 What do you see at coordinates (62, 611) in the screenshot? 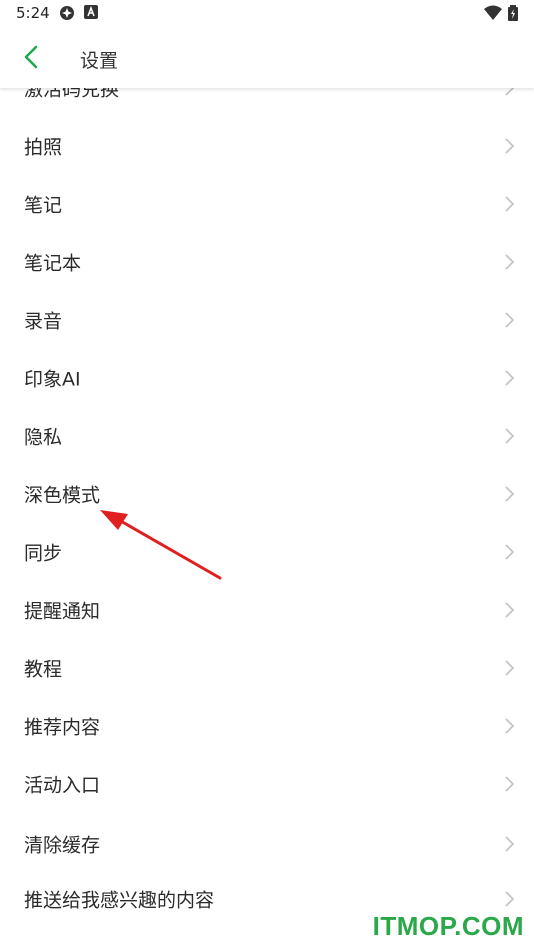
I see `list-item-label: 提醒通知` at bounding box center [62, 611].